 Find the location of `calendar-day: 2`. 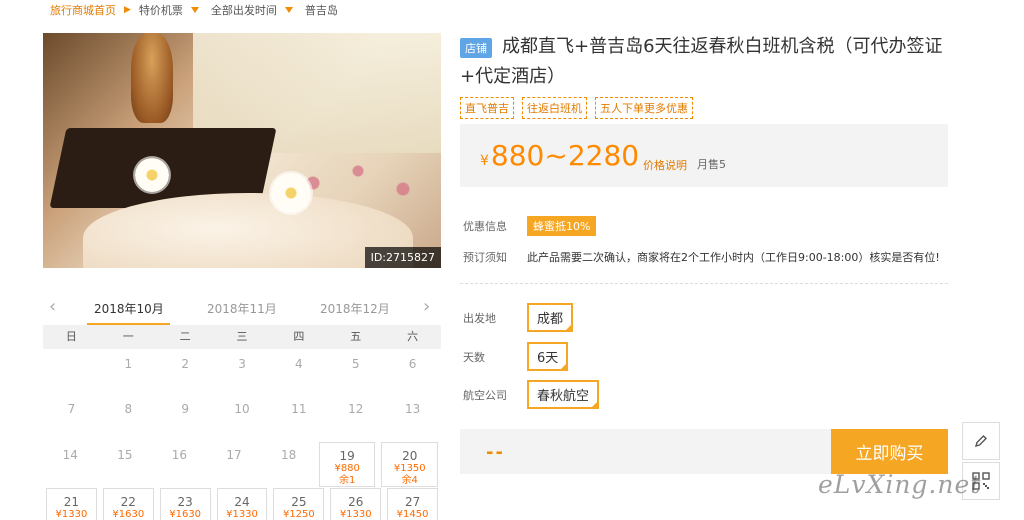

calendar-day: 2 is located at coordinates (185, 364).